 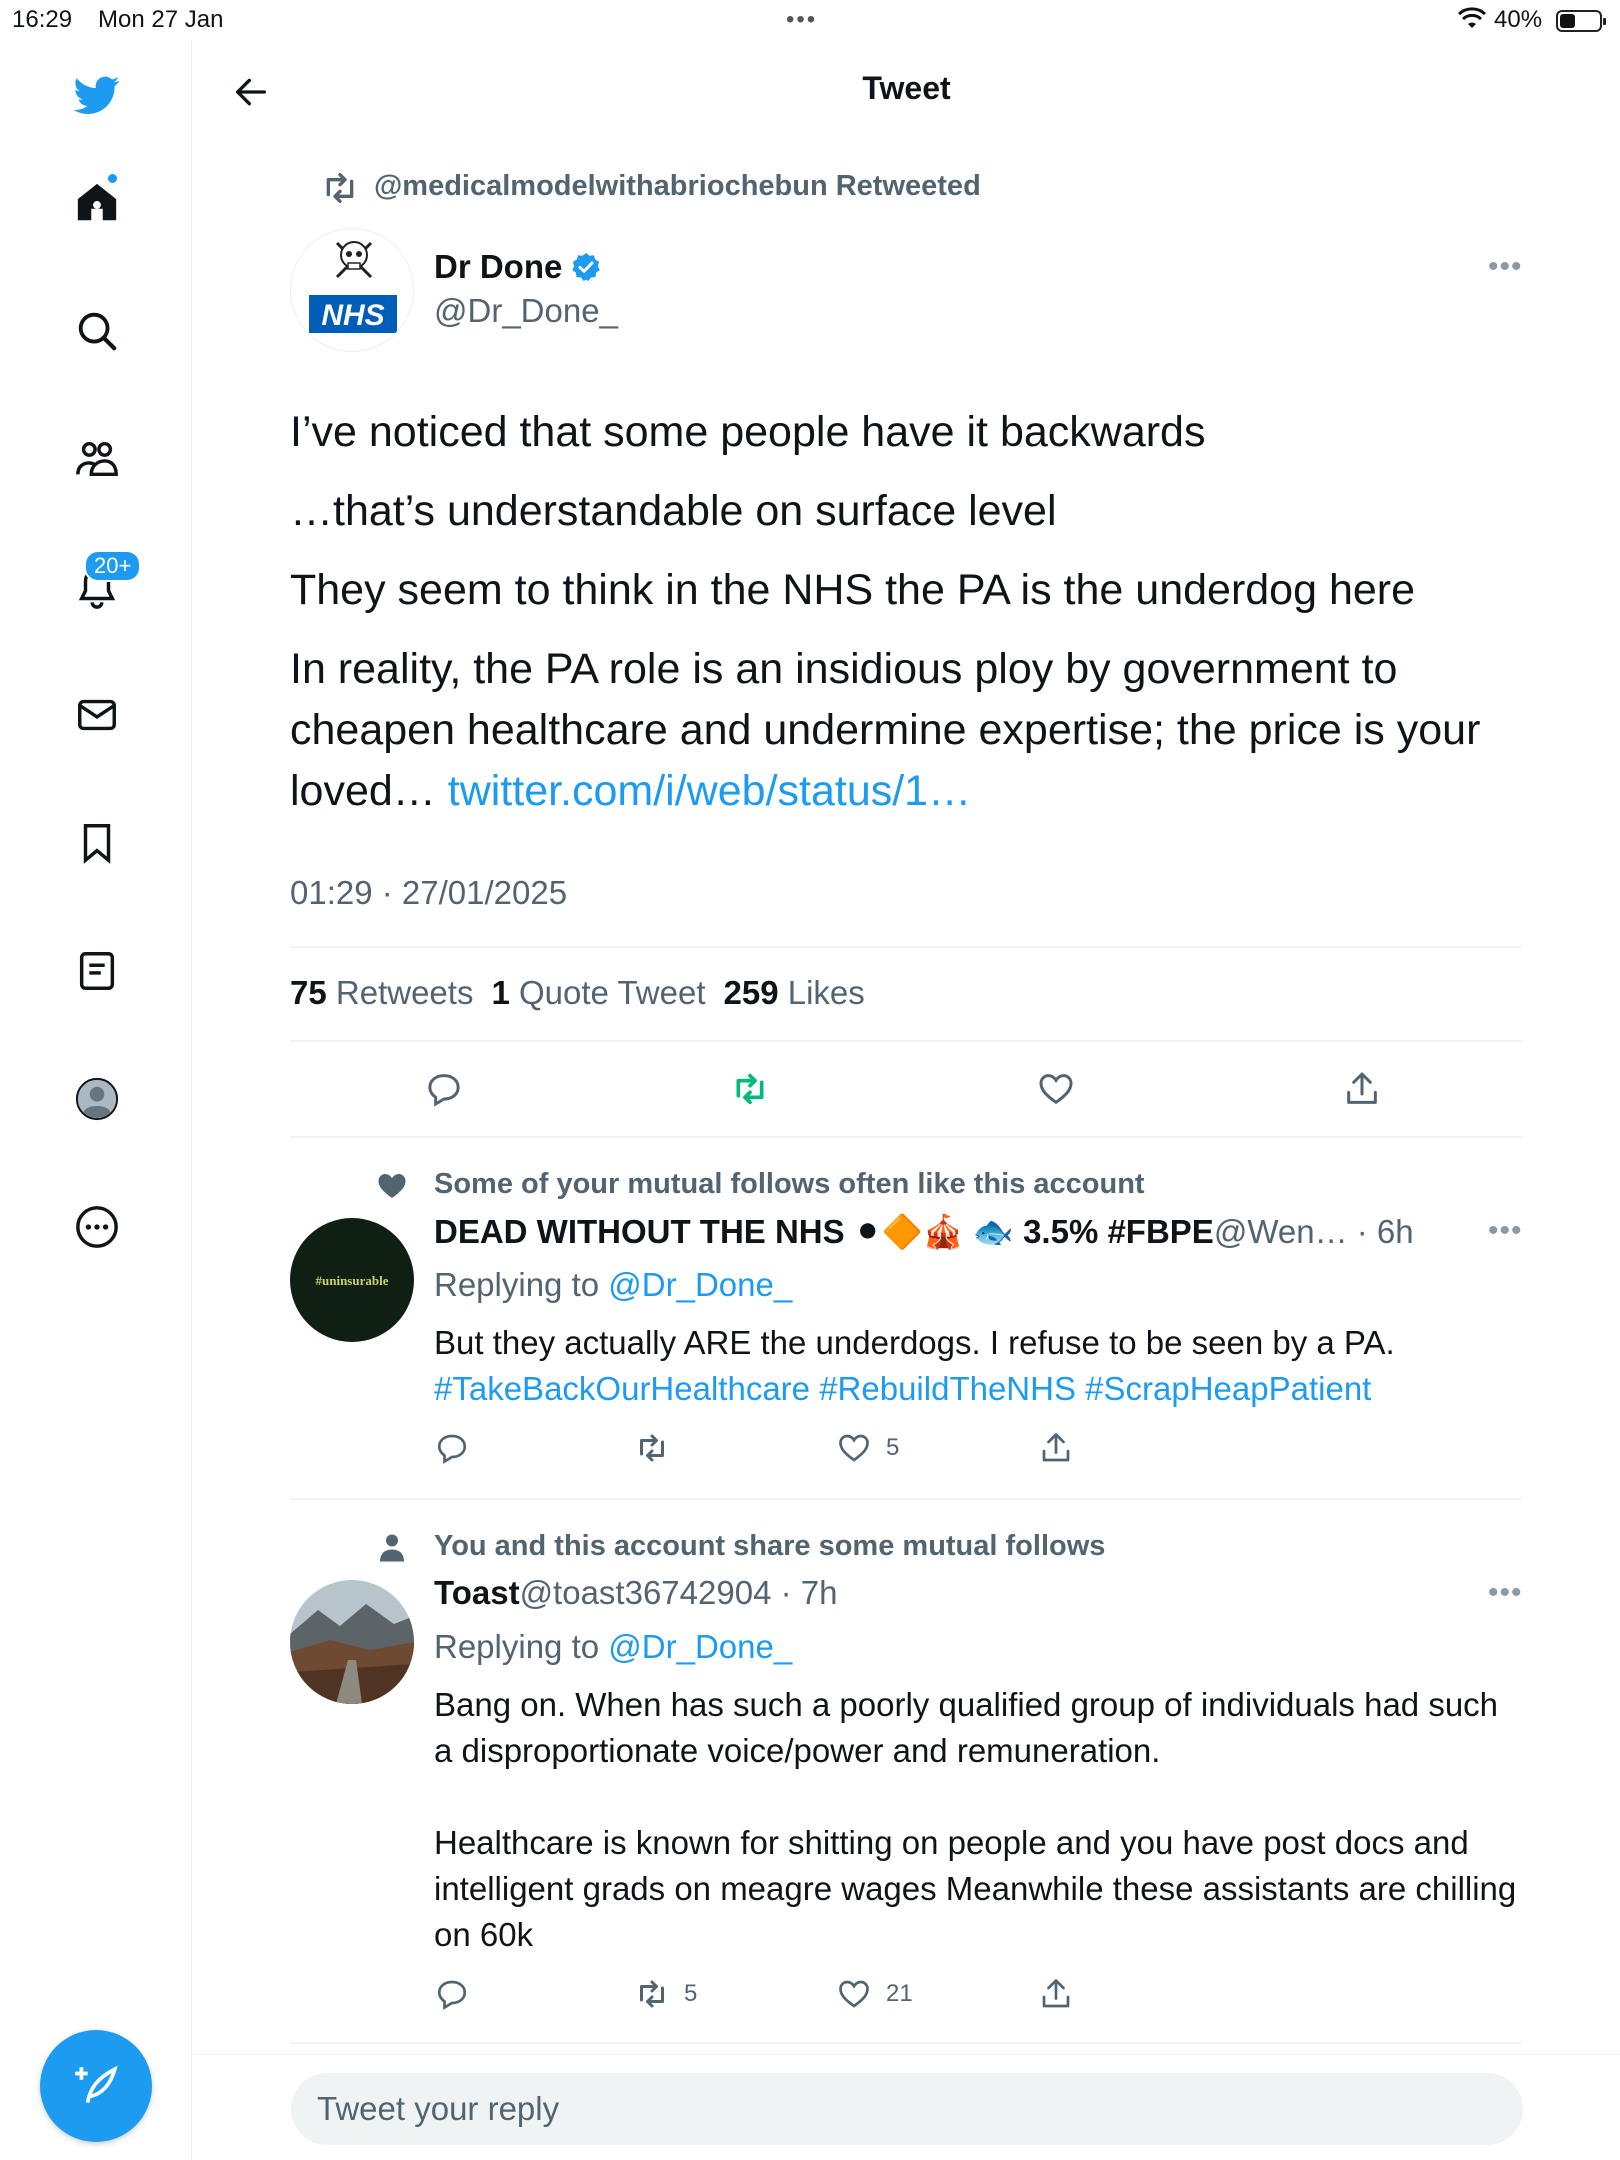 I want to click on author-name-row: Dr Done, so click(x=518, y=267).